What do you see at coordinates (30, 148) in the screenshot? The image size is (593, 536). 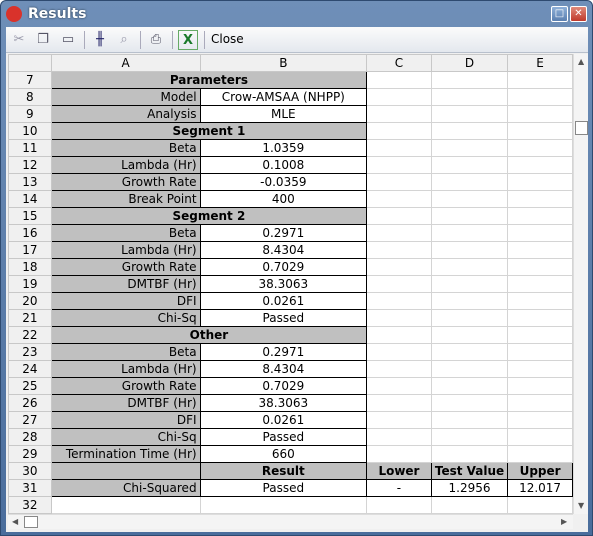 I see `row-header: 11` at bounding box center [30, 148].